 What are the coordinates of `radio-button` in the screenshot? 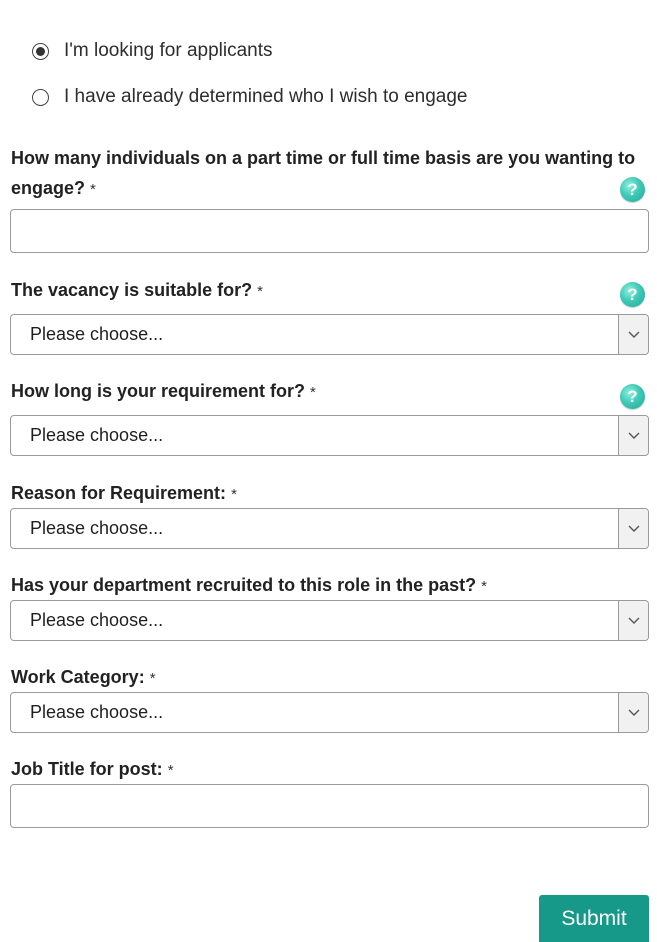 It's located at (40, 97).